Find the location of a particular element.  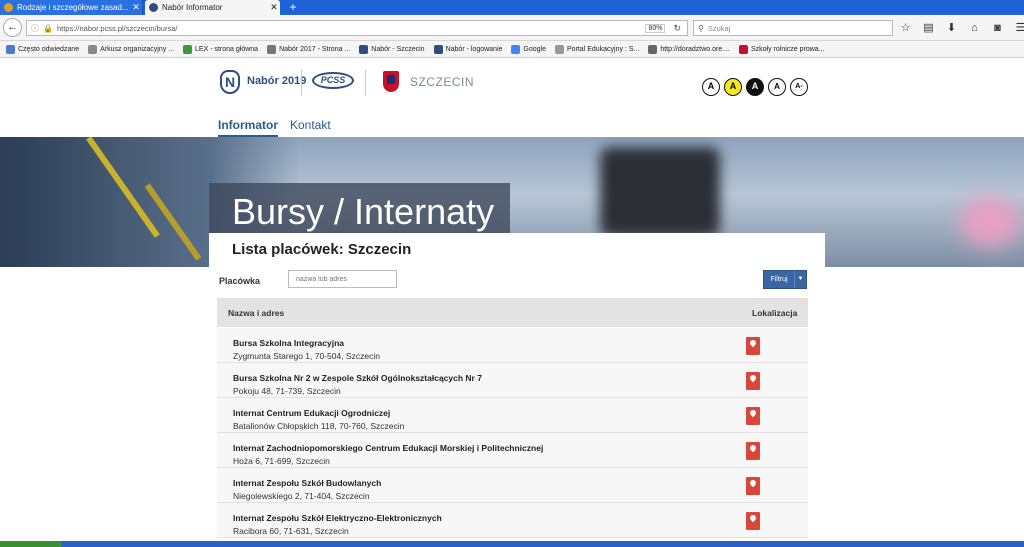

bookmark-item: Google is located at coordinates (528, 49).